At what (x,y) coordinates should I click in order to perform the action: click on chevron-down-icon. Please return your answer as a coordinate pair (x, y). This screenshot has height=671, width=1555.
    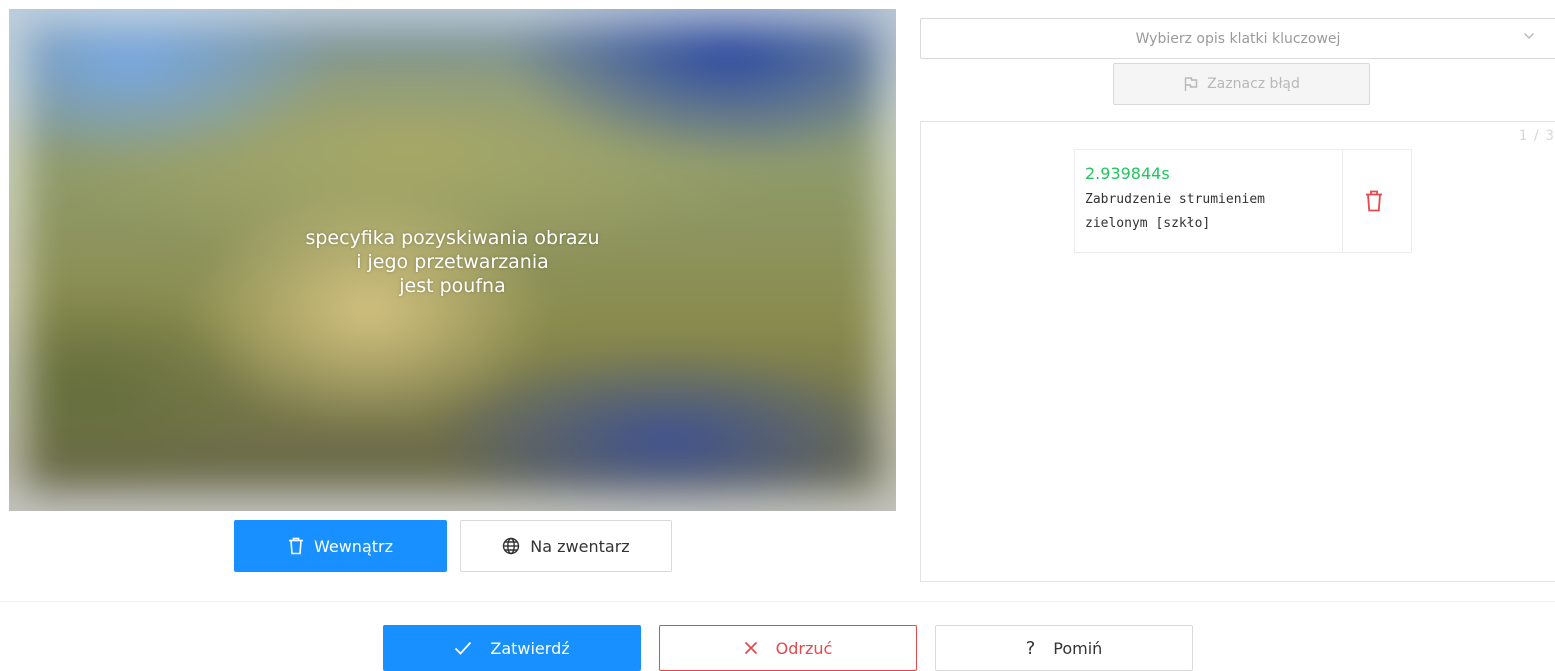
    Looking at the image, I should click on (1529, 38).